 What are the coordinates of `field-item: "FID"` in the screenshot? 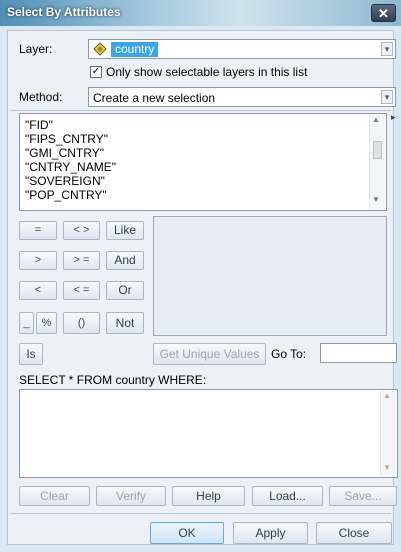 It's located at (39, 125).